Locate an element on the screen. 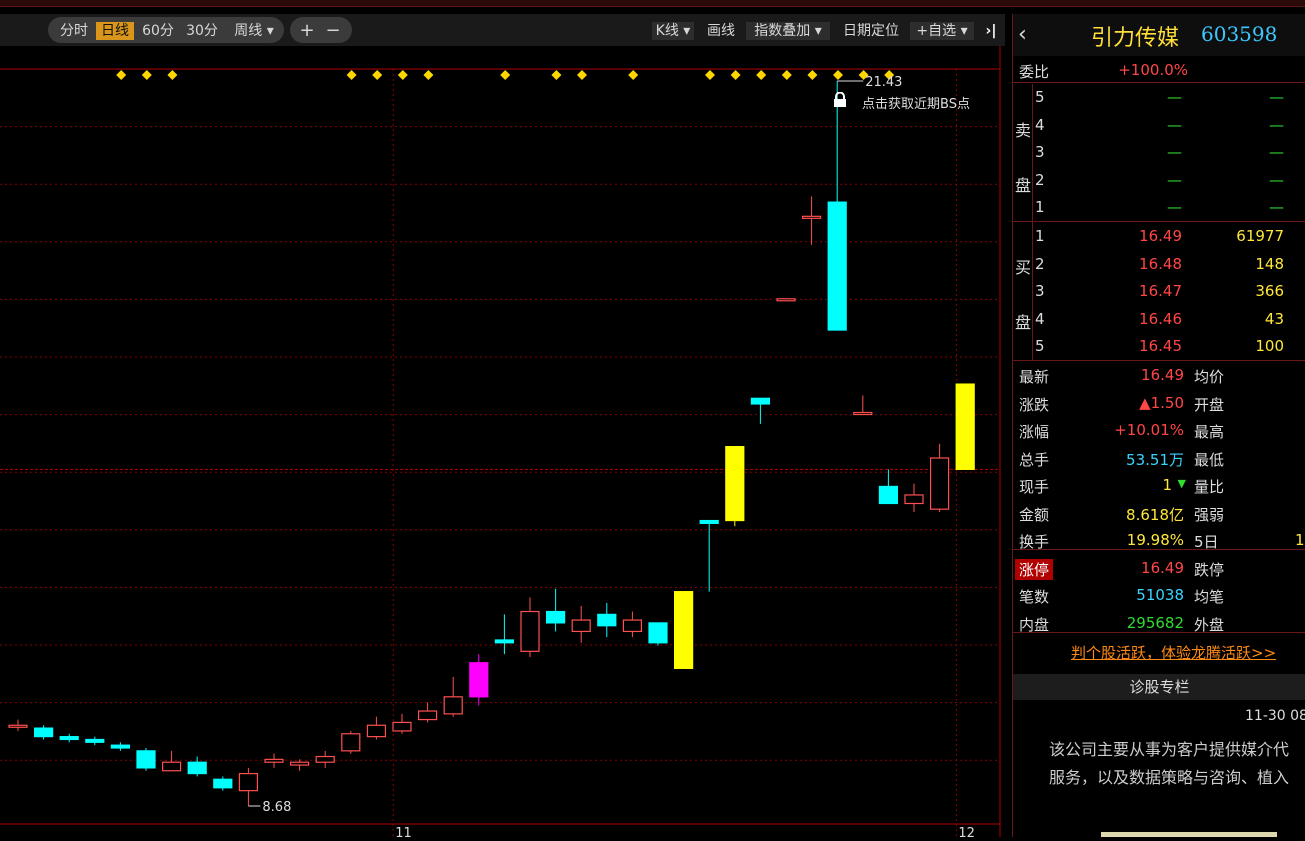 This screenshot has width=1305, height=841. period-2-button: 60分 is located at coordinates (158, 31).